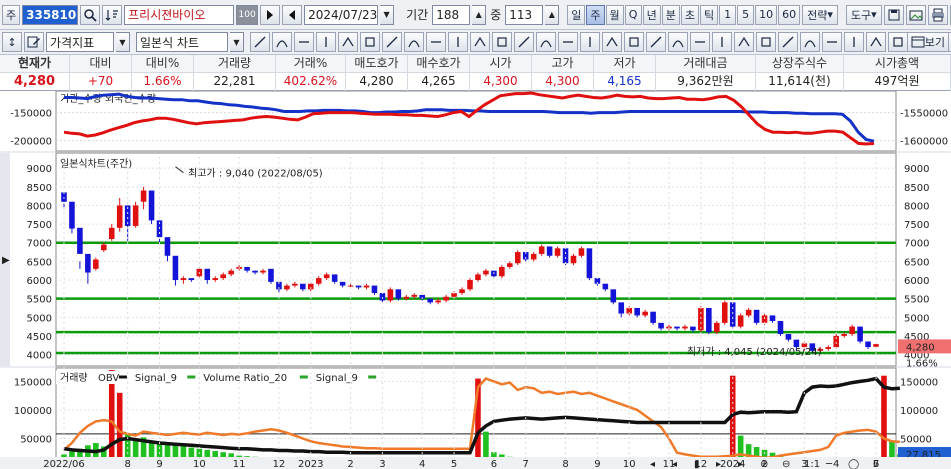 The width and height of the screenshot is (951, 469). What do you see at coordinates (80, 42) in the screenshot?
I see `indicator-select: 가격지표` at bounding box center [80, 42].